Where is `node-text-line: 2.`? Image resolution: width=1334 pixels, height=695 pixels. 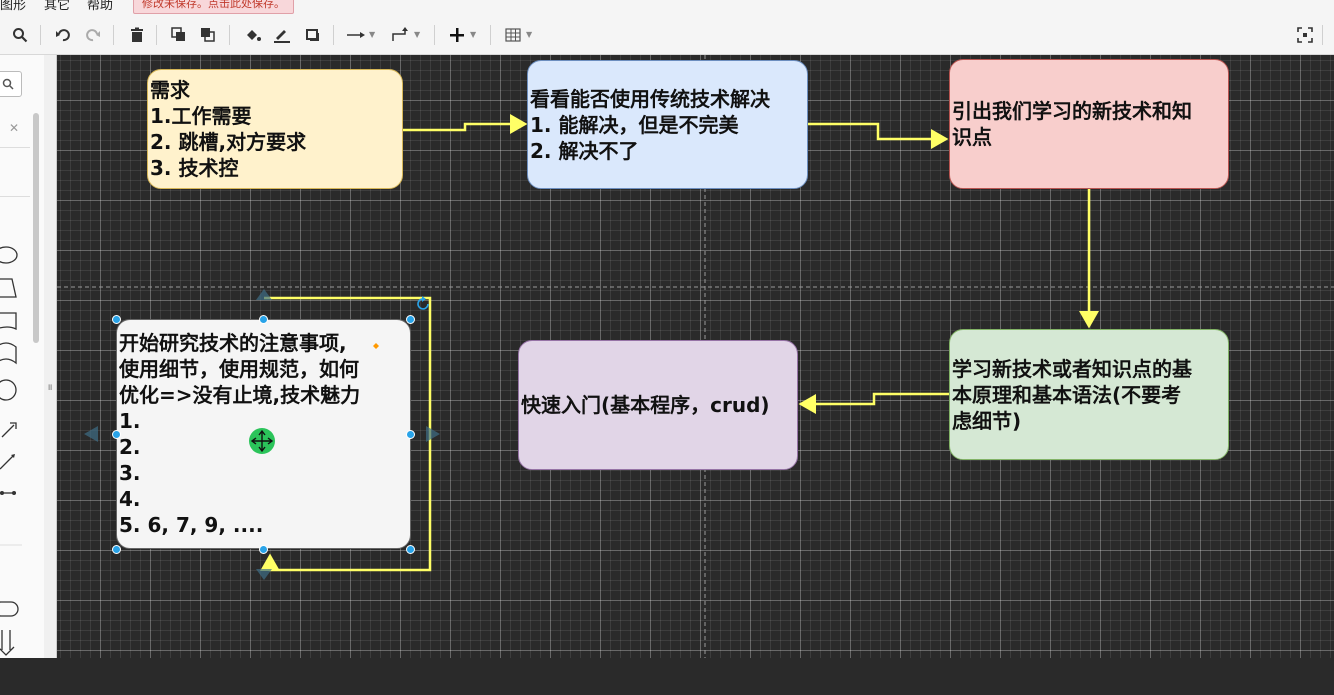 node-text-line: 2. is located at coordinates (130, 447).